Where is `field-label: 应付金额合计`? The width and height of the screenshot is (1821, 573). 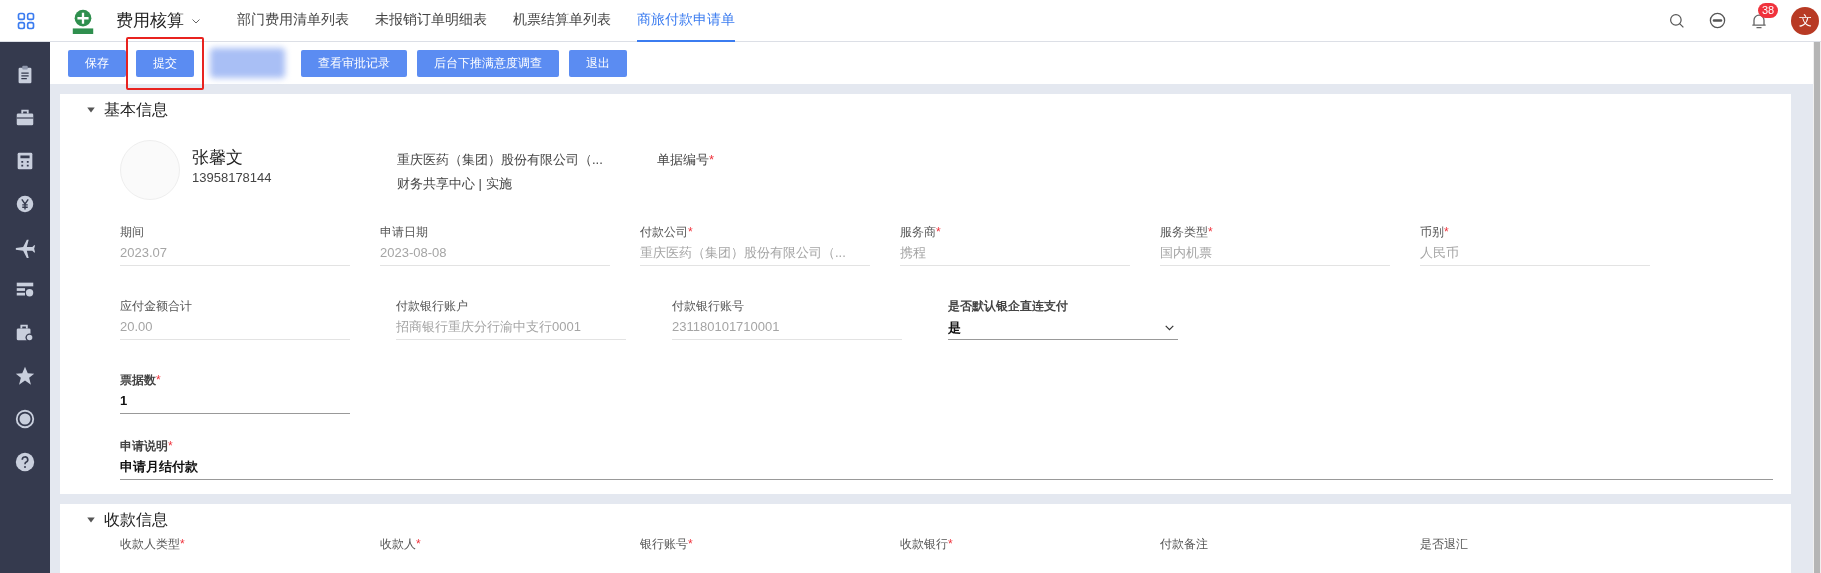 field-label: 应付金额合计 is located at coordinates (156, 306).